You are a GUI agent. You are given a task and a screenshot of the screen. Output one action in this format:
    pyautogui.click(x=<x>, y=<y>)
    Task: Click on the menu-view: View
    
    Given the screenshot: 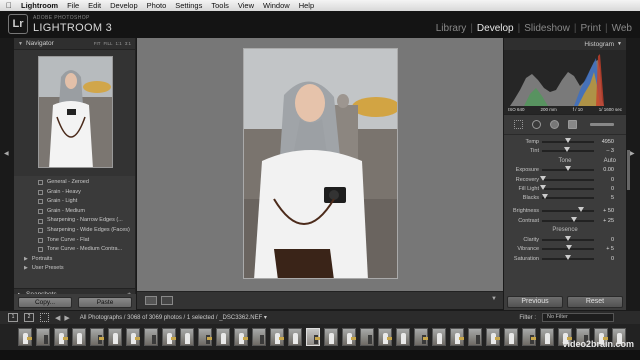 What is the action you would take?
    pyautogui.click(x=246, y=5)
    